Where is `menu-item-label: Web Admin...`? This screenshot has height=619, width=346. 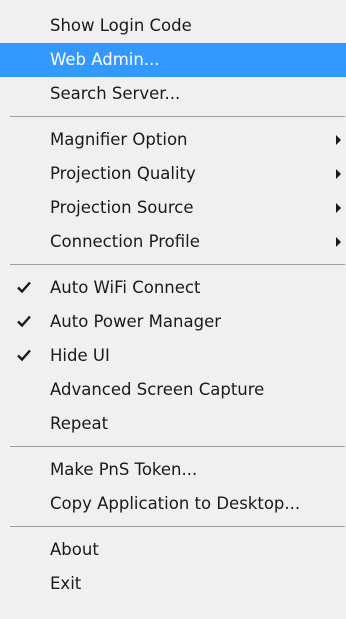 menu-item-label: Web Admin... is located at coordinates (105, 59).